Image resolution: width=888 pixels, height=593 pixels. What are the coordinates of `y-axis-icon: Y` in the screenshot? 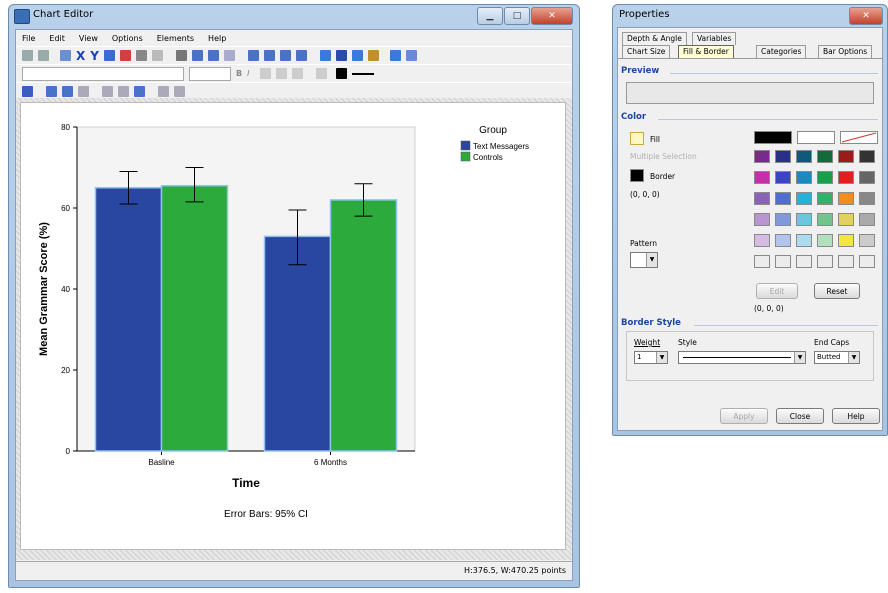 It's located at (94, 56).